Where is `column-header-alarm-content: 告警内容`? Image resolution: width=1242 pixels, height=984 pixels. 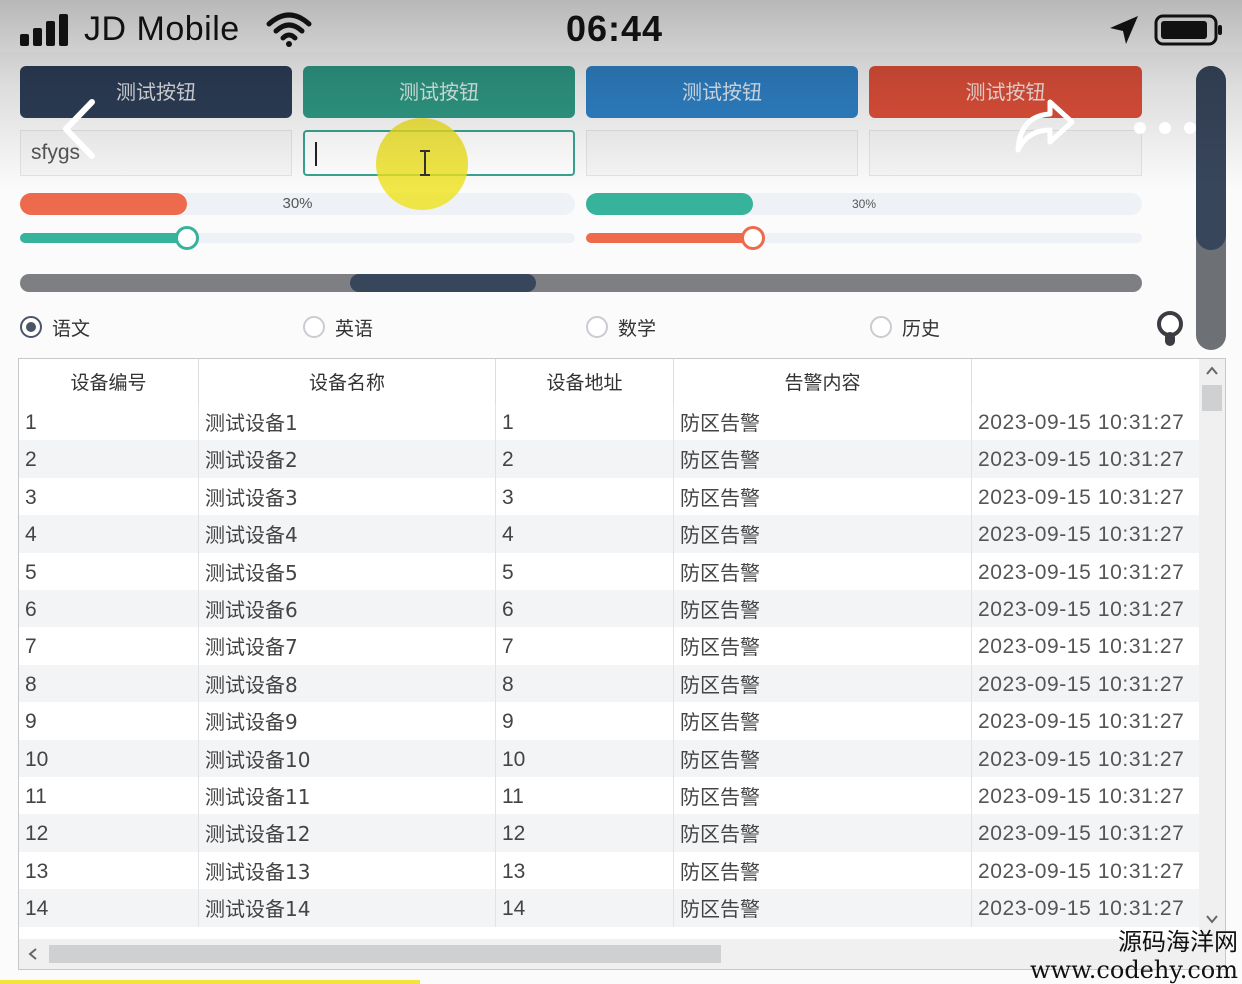 column-header-alarm-content: 告警内容 is located at coordinates (823, 381).